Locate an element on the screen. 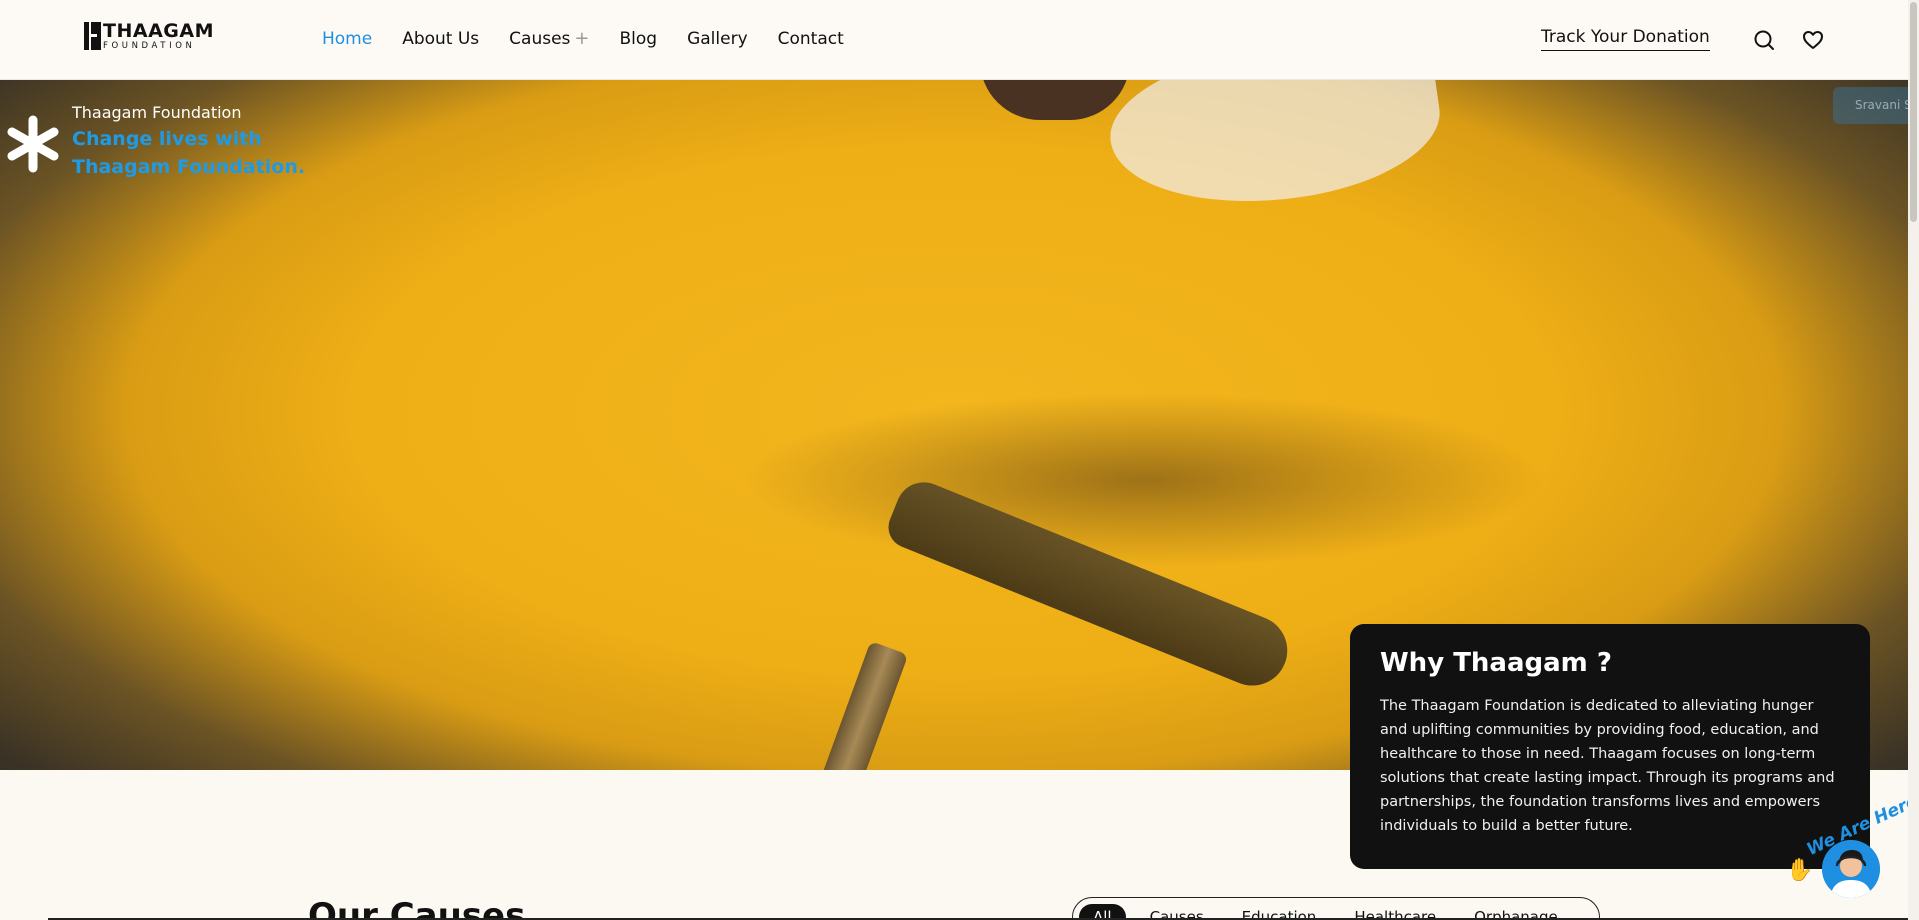 This screenshot has width=1919, height=920. hero-image-spatula is located at coordinates (1090, 585).